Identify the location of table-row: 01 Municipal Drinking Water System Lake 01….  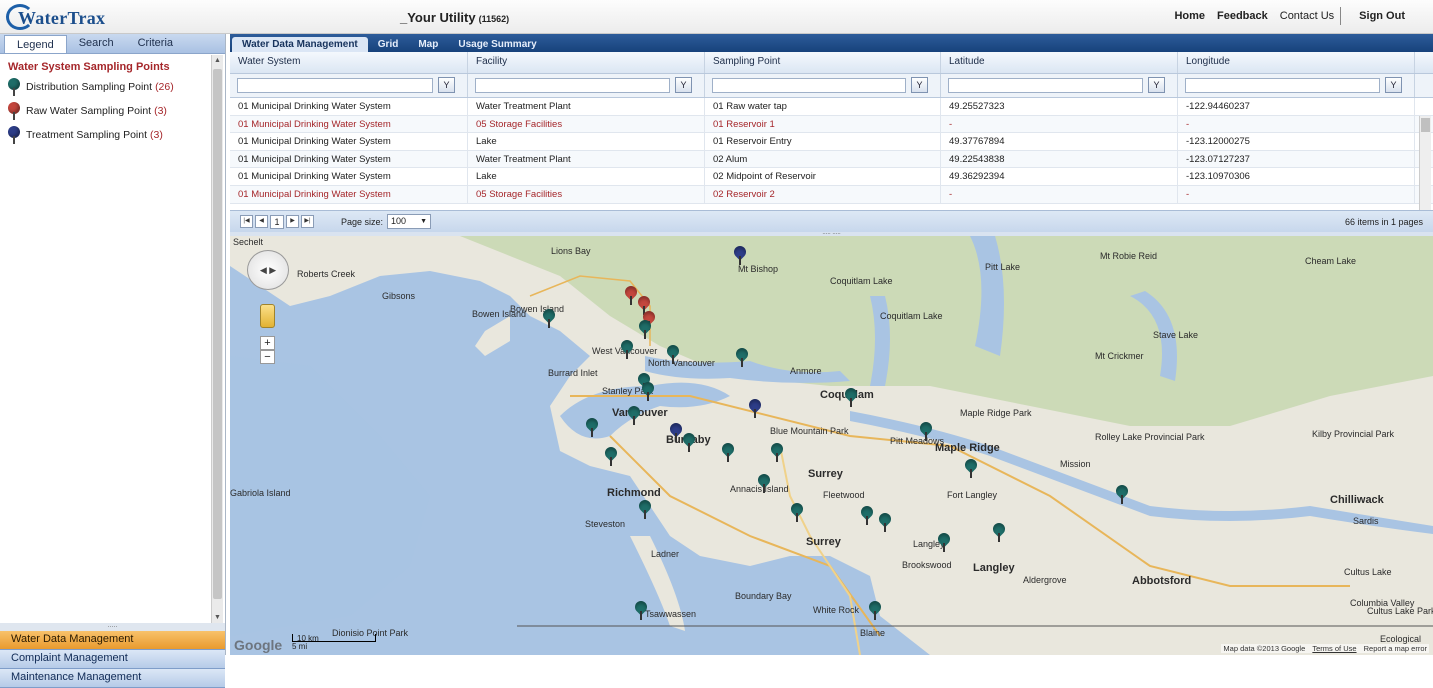
(831, 142).